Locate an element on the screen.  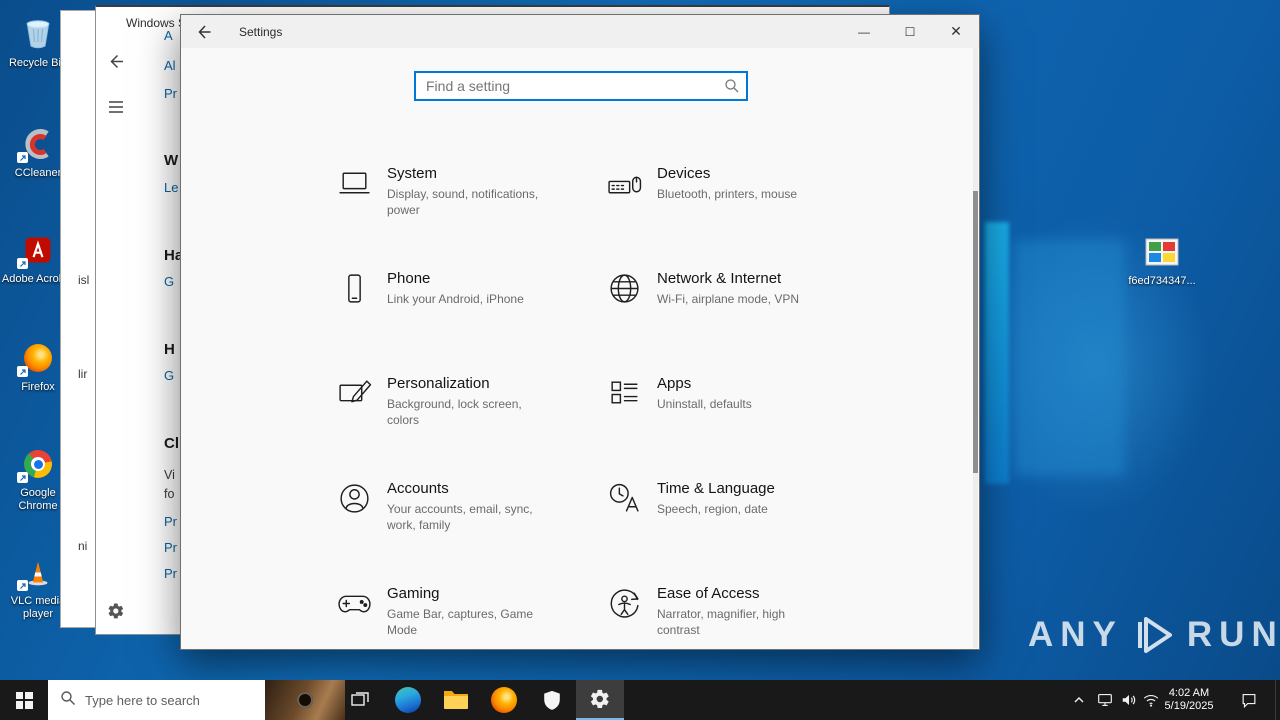
watermark-text-run: RUN is located at coordinates (1233, 634).